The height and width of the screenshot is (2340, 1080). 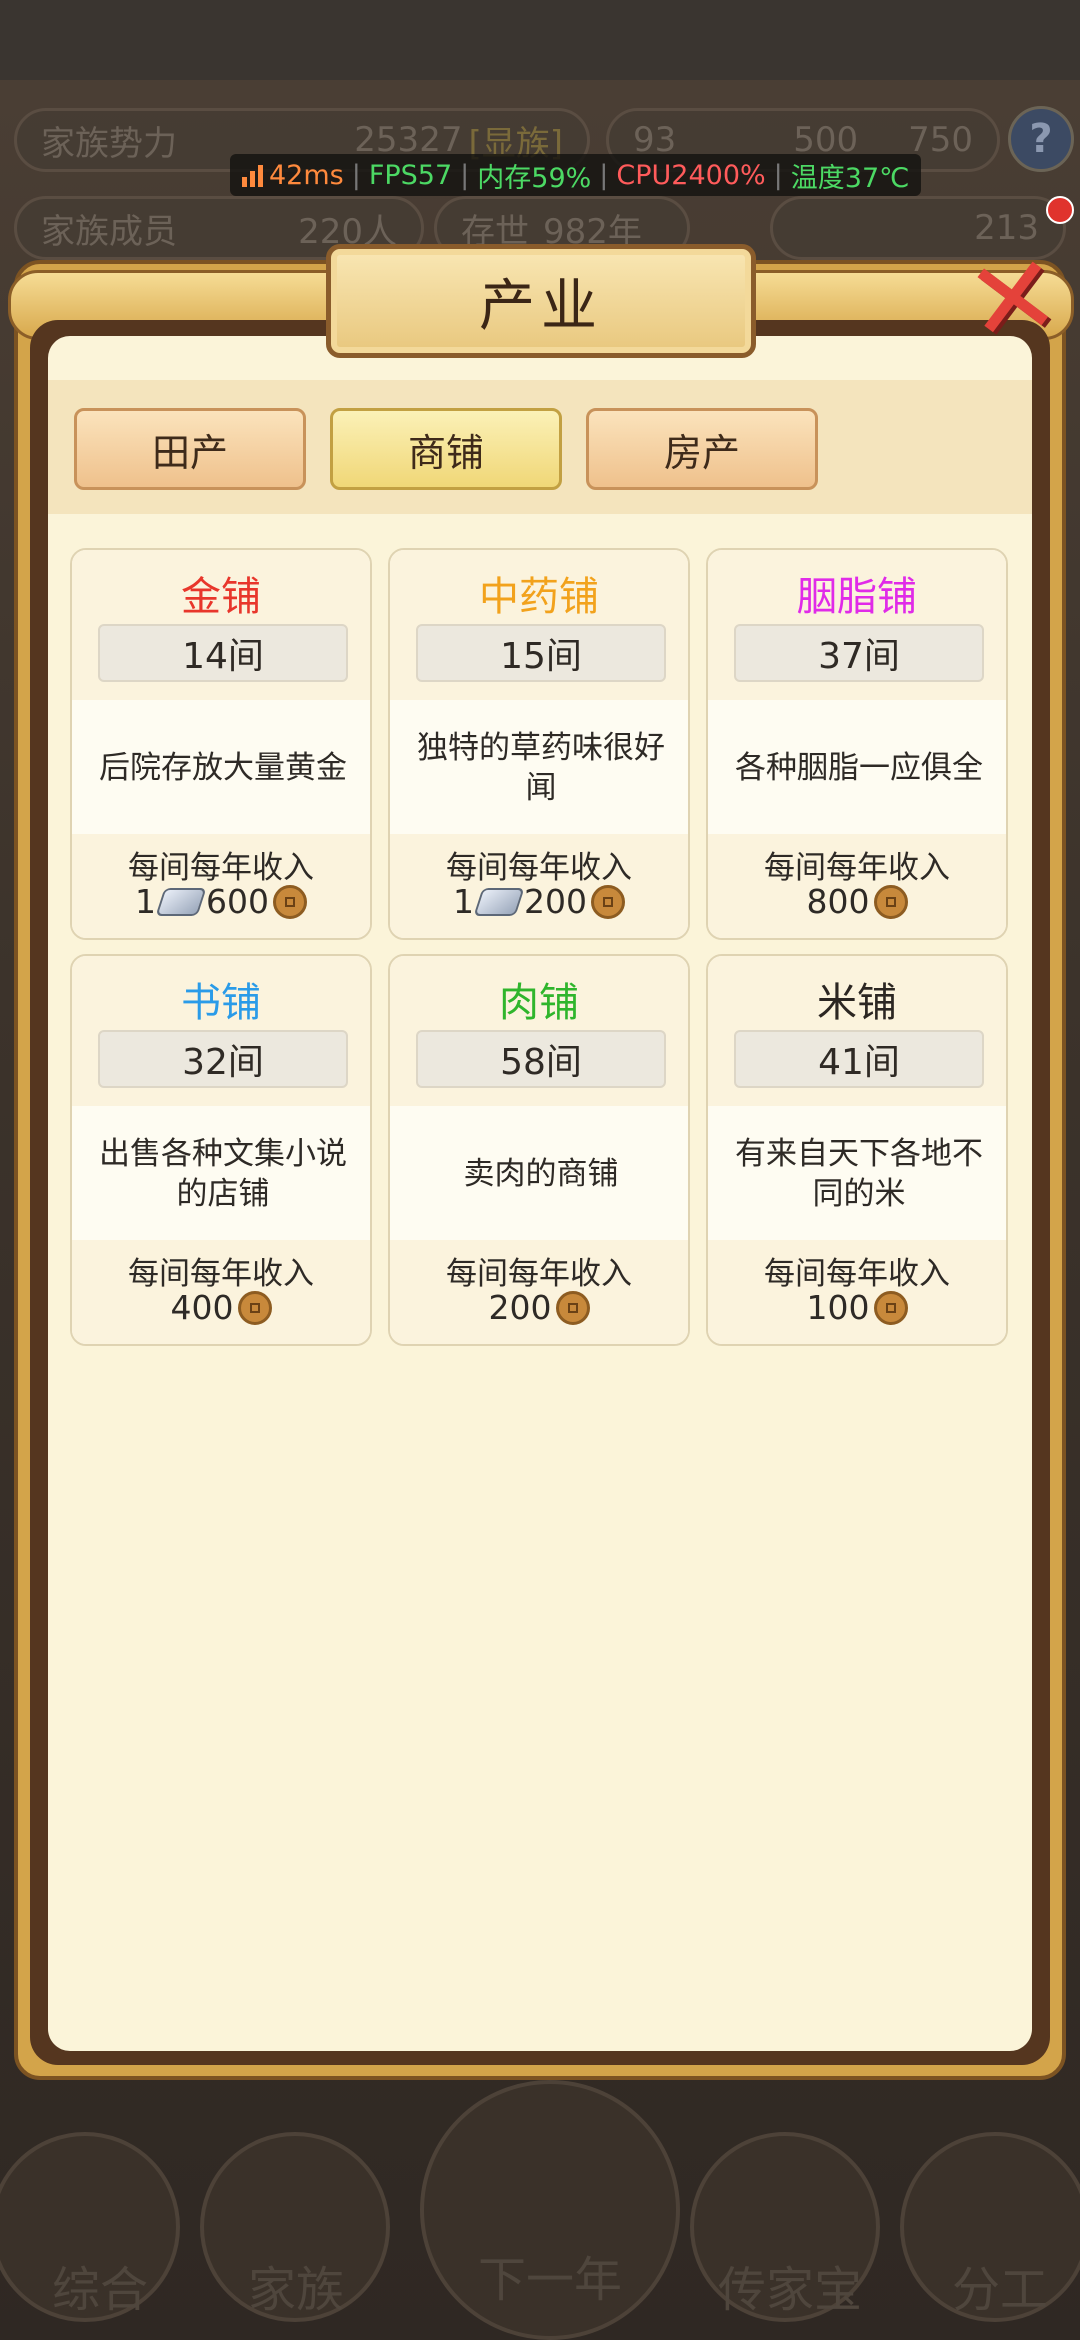 I want to click on nav-family: 家族, so click(x=296, y=2285).